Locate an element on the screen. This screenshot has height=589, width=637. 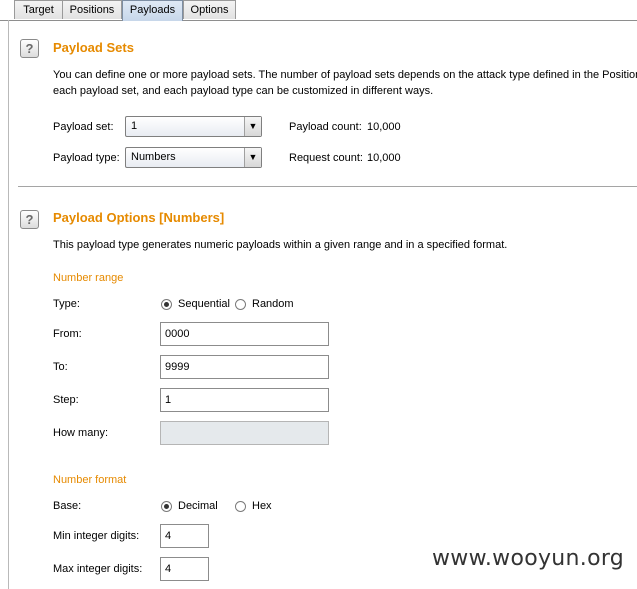
hex-radio is located at coordinates (240, 506).